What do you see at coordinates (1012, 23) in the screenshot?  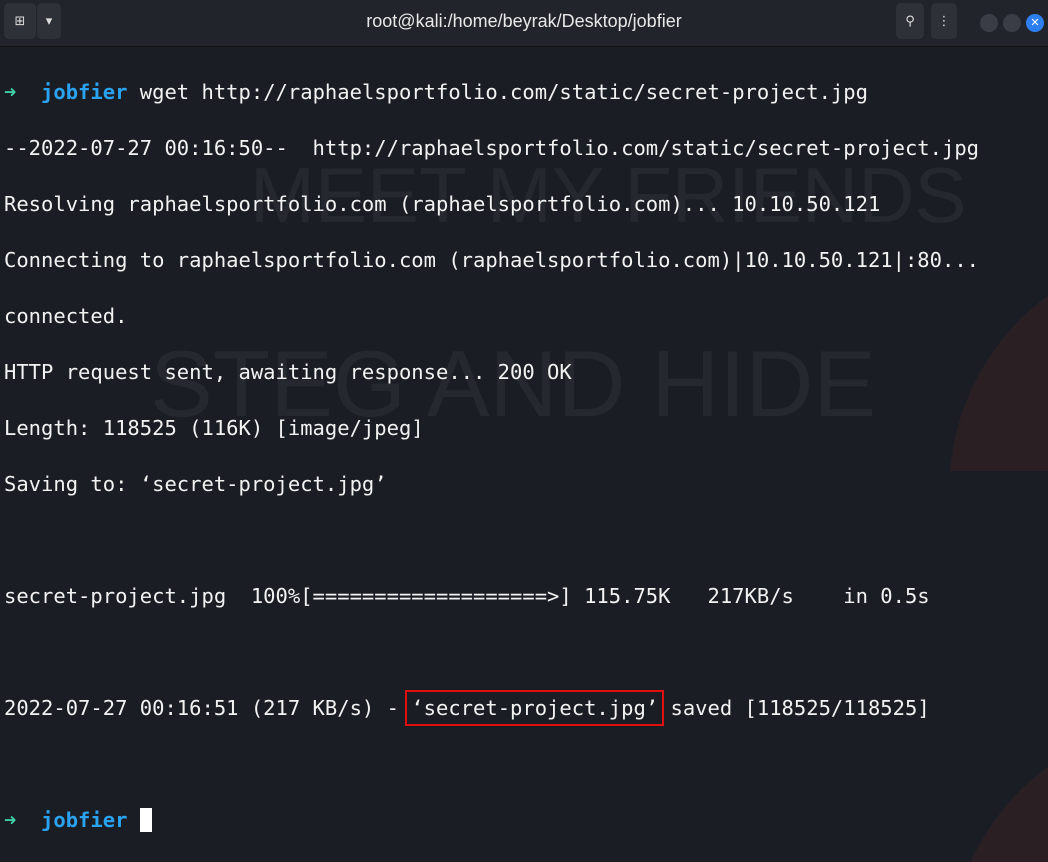 I see `maximize-button` at bounding box center [1012, 23].